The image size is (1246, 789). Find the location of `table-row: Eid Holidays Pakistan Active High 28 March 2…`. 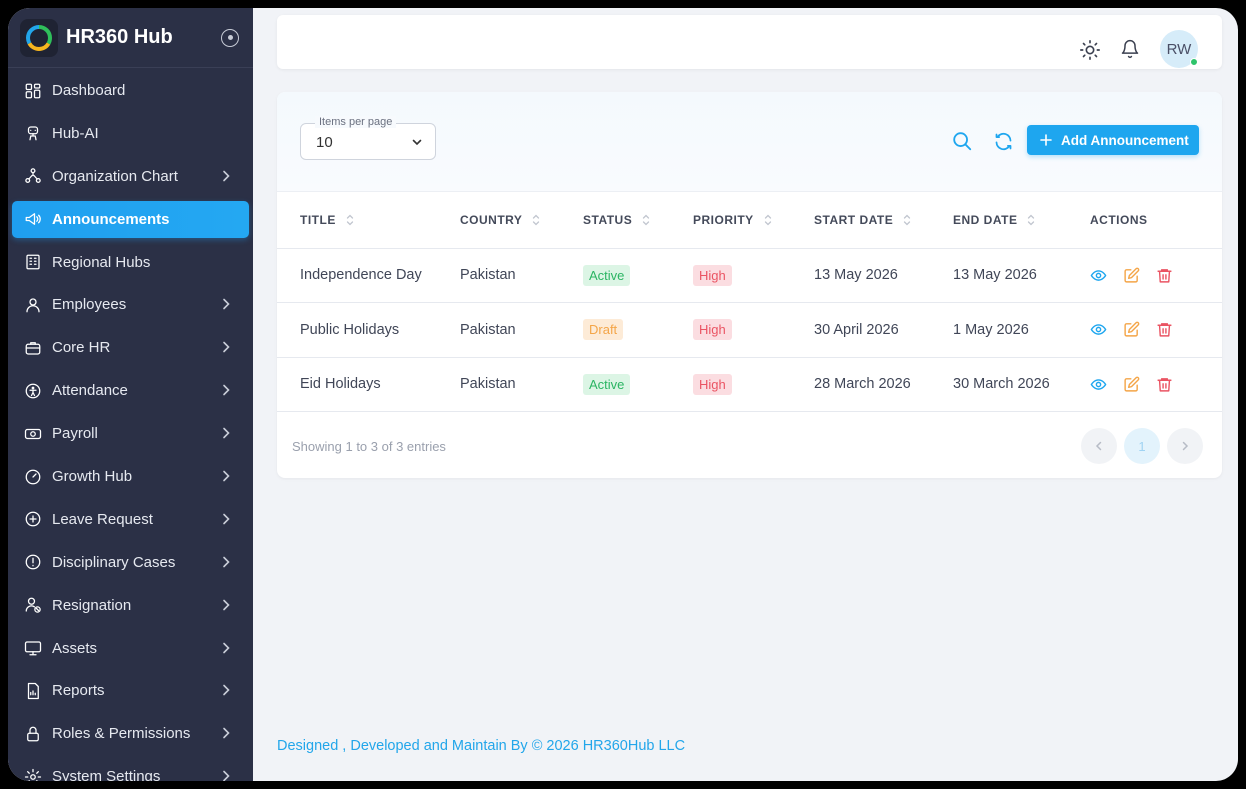

table-row: Eid Holidays Pakistan Active High 28 March 2… is located at coordinates (749, 384).